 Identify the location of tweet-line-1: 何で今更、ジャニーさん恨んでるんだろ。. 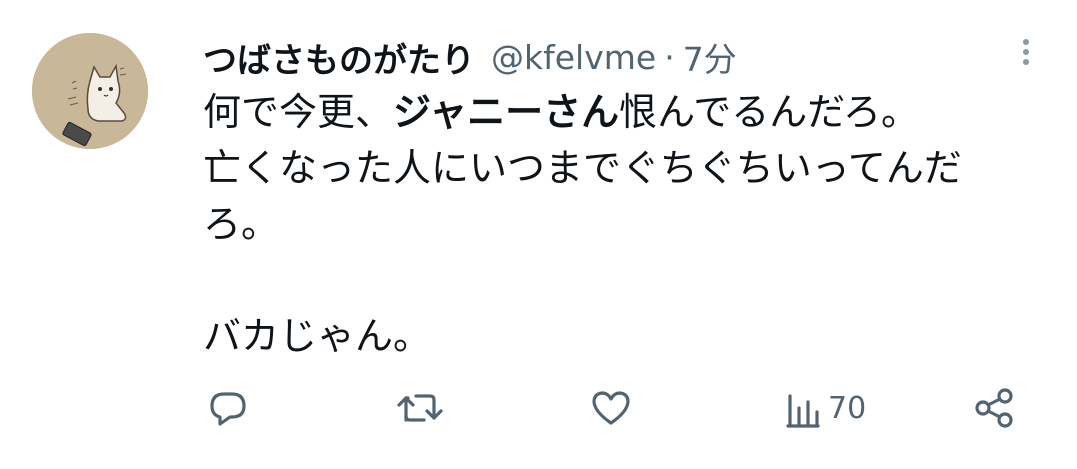
(623, 112).